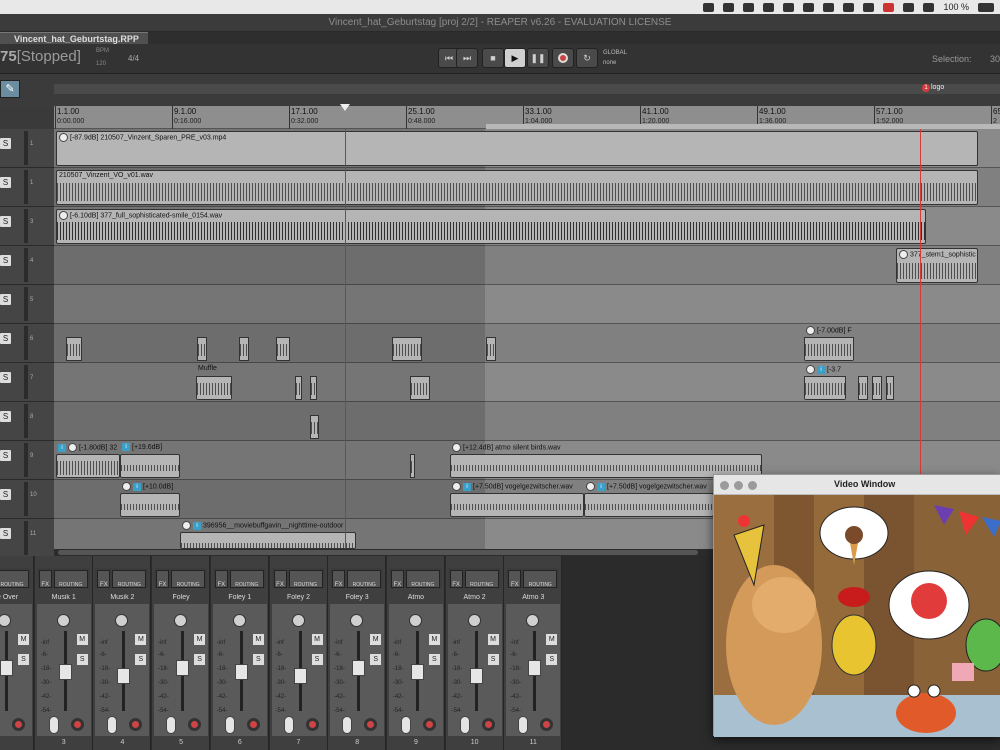  I want to click on record-button, so click(563, 58).